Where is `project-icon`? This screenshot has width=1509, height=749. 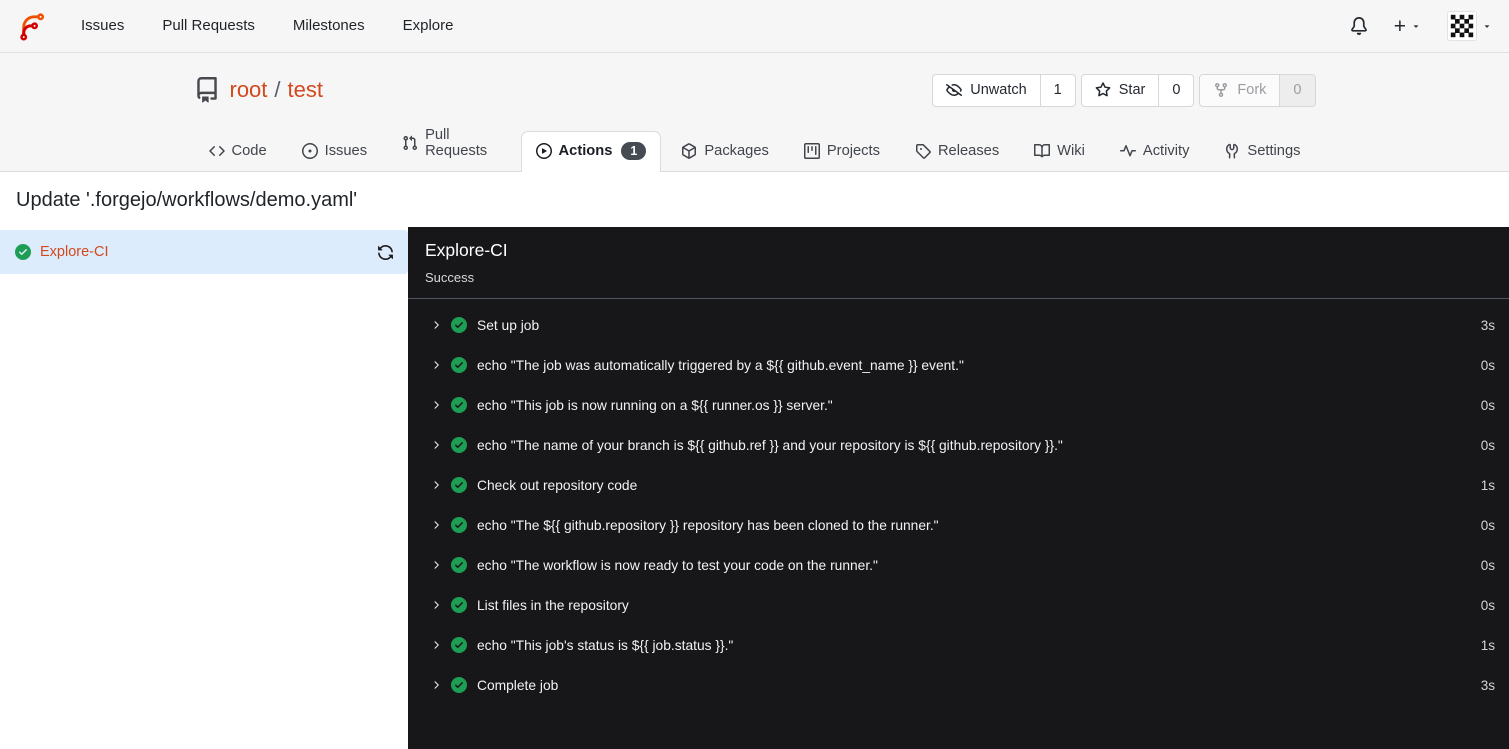
project-icon is located at coordinates (811, 151).